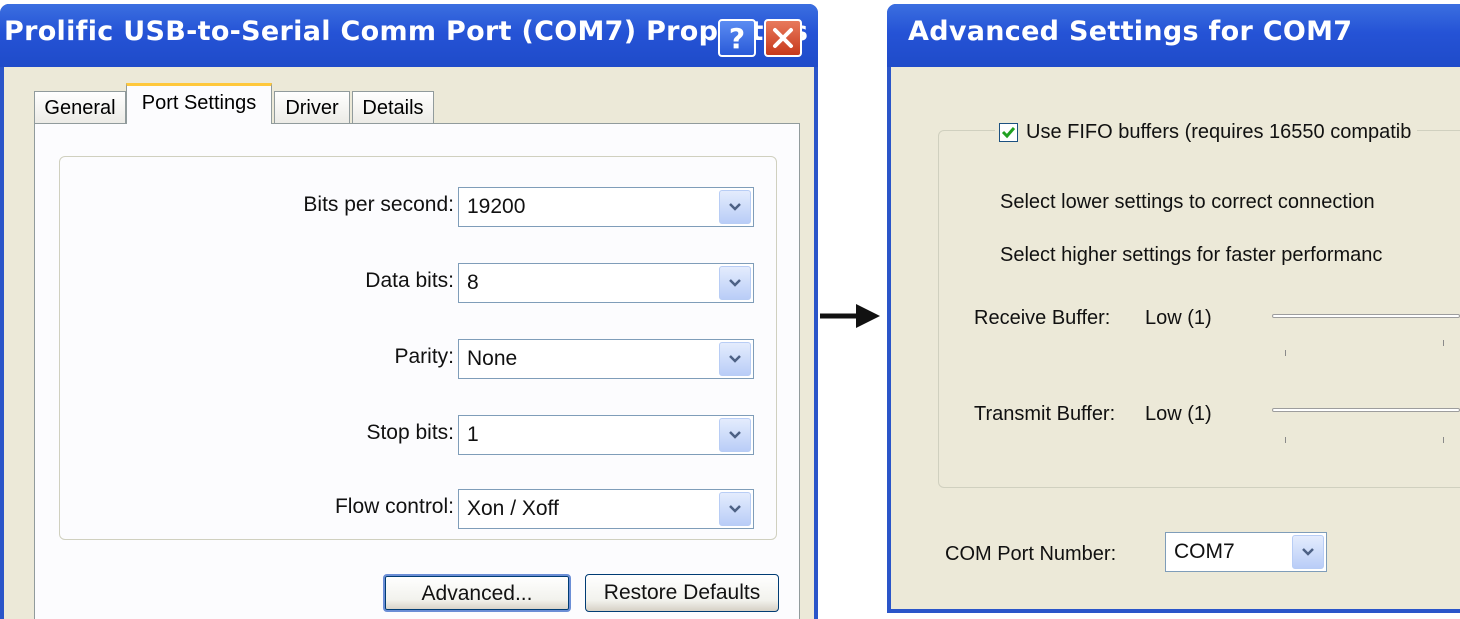  What do you see at coordinates (850, 316) in the screenshot?
I see `arrow-right-icon` at bounding box center [850, 316].